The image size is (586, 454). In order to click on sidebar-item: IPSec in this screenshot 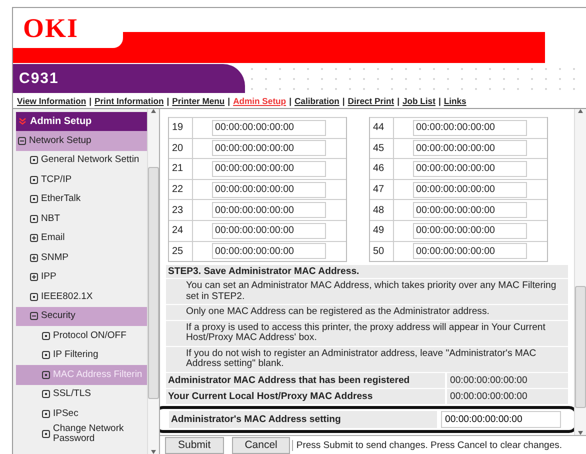, I will do `click(81, 414)`.